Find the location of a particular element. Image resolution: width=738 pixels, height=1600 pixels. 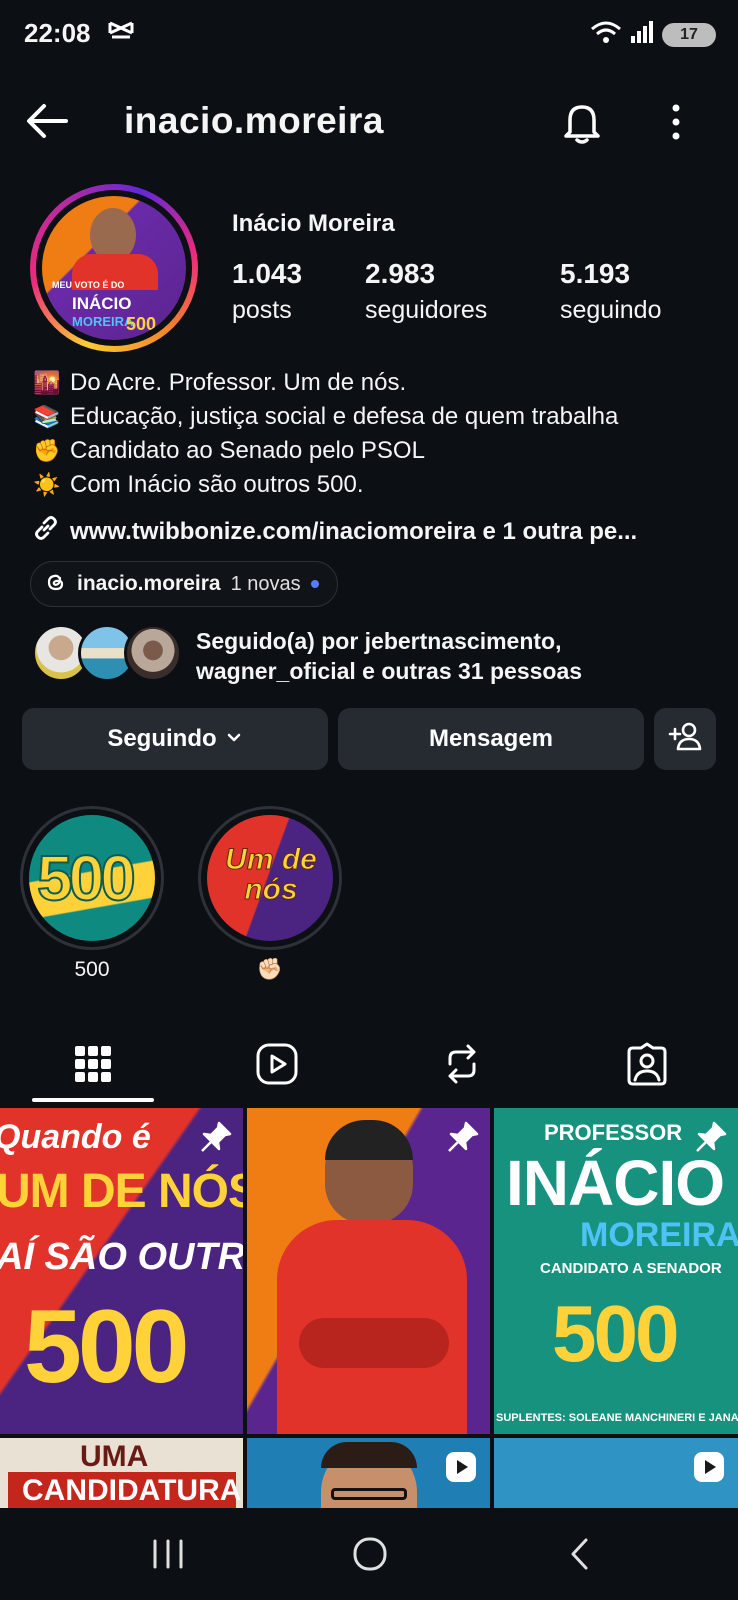

following-button: Seguindo is located at coordinates (175, 739).